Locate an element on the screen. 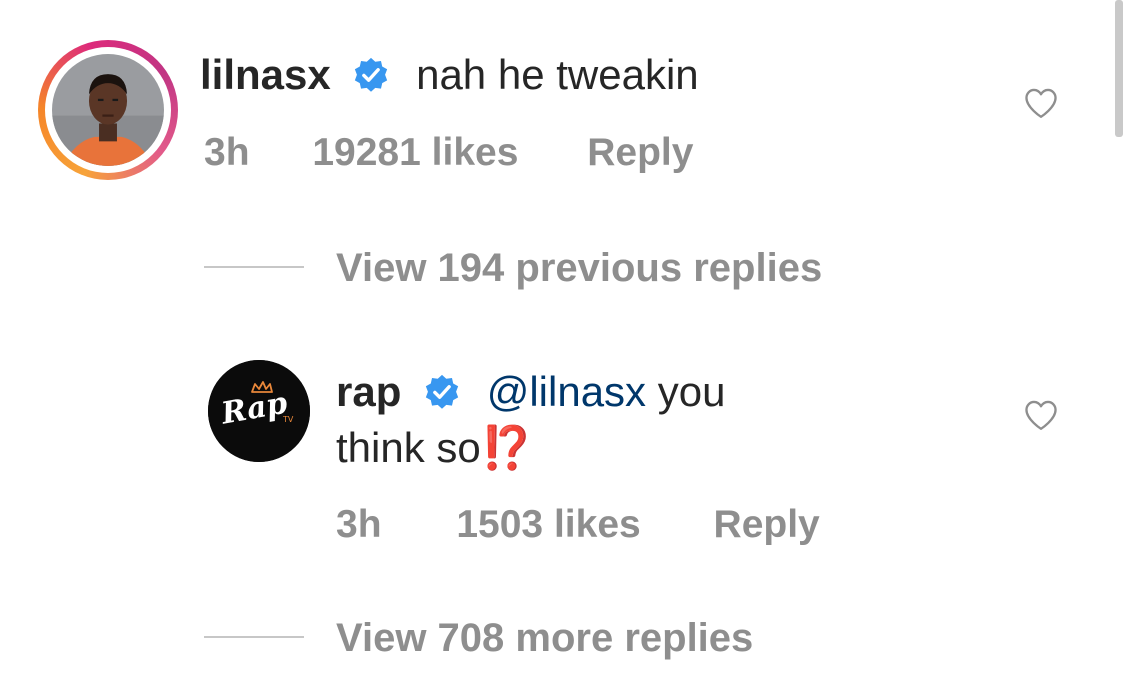  reply-line-2: think so⁉️ is located at coordinates (434, 448).